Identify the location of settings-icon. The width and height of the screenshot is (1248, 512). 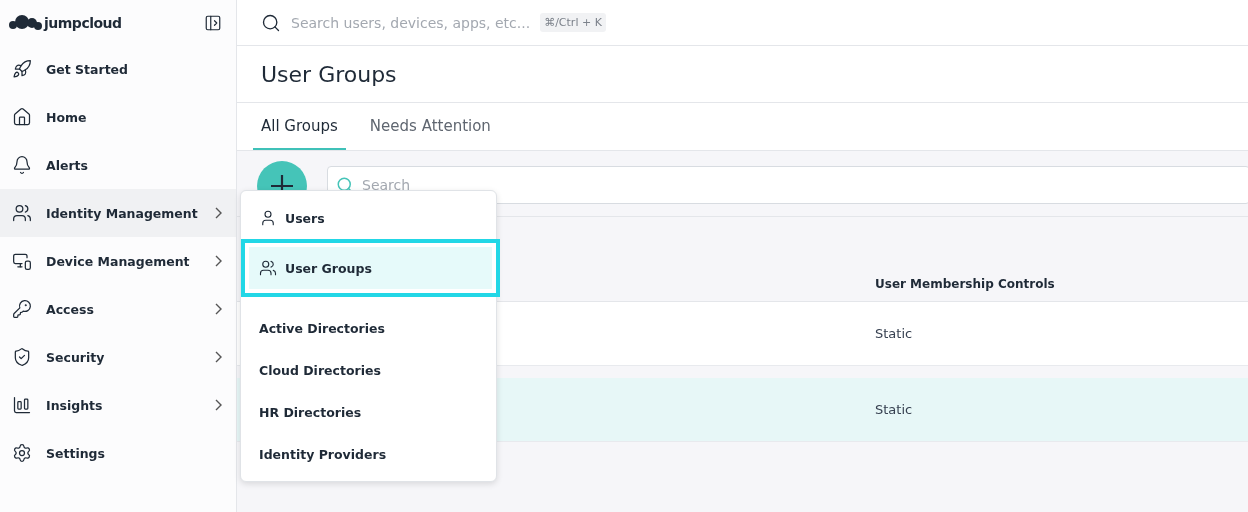
(22, 453).